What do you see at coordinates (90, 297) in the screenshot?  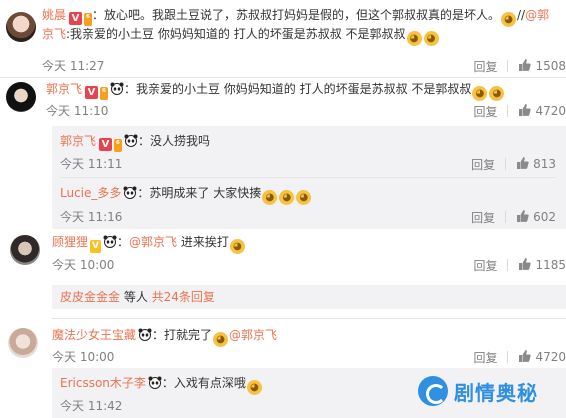 I see `reply-author: 皮皮金金金` at bounding box center [90, 297].